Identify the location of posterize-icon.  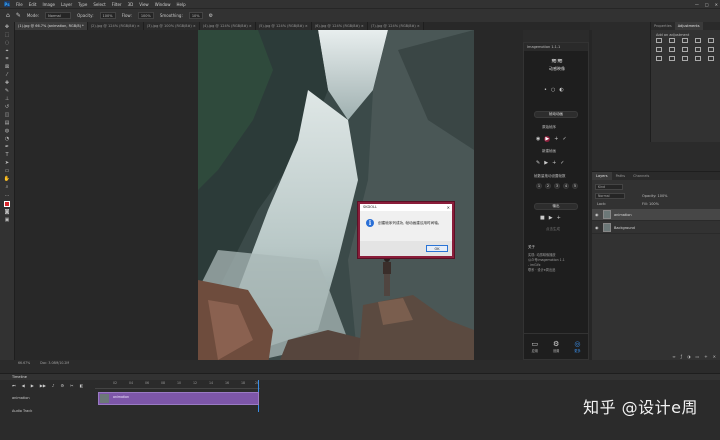
(672, 58).